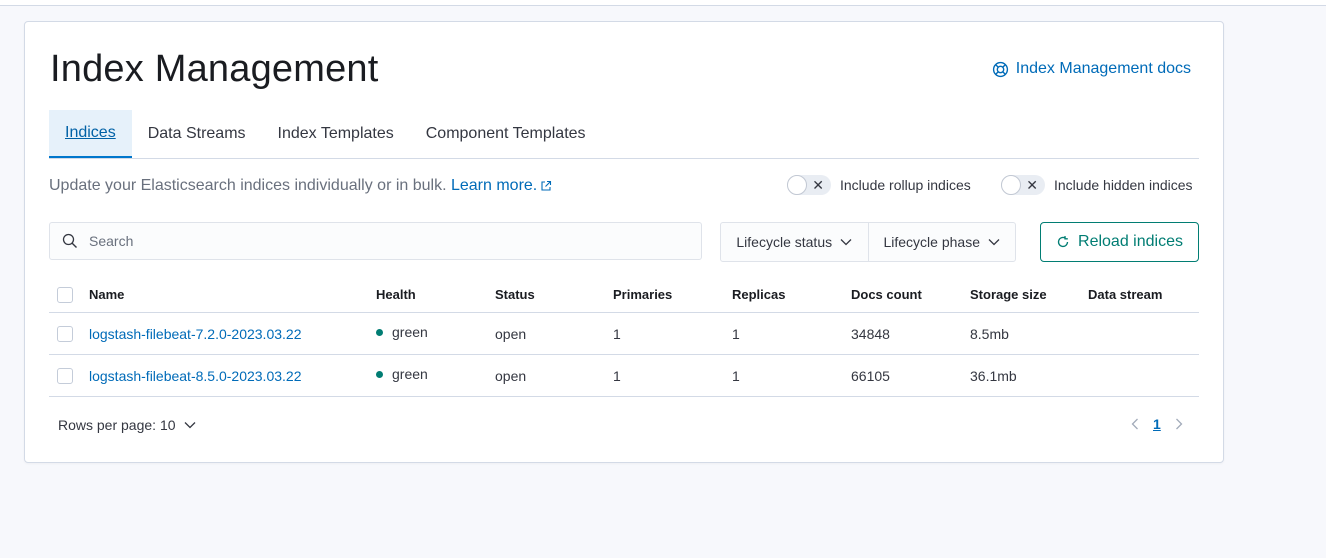 Image resolution: width=1326 pixels, height=558 pixels. What do you see at coordinates (910, 333) in the screenshot?
I see `docs-count-cell: 34848` at bounding box center [910, 333].